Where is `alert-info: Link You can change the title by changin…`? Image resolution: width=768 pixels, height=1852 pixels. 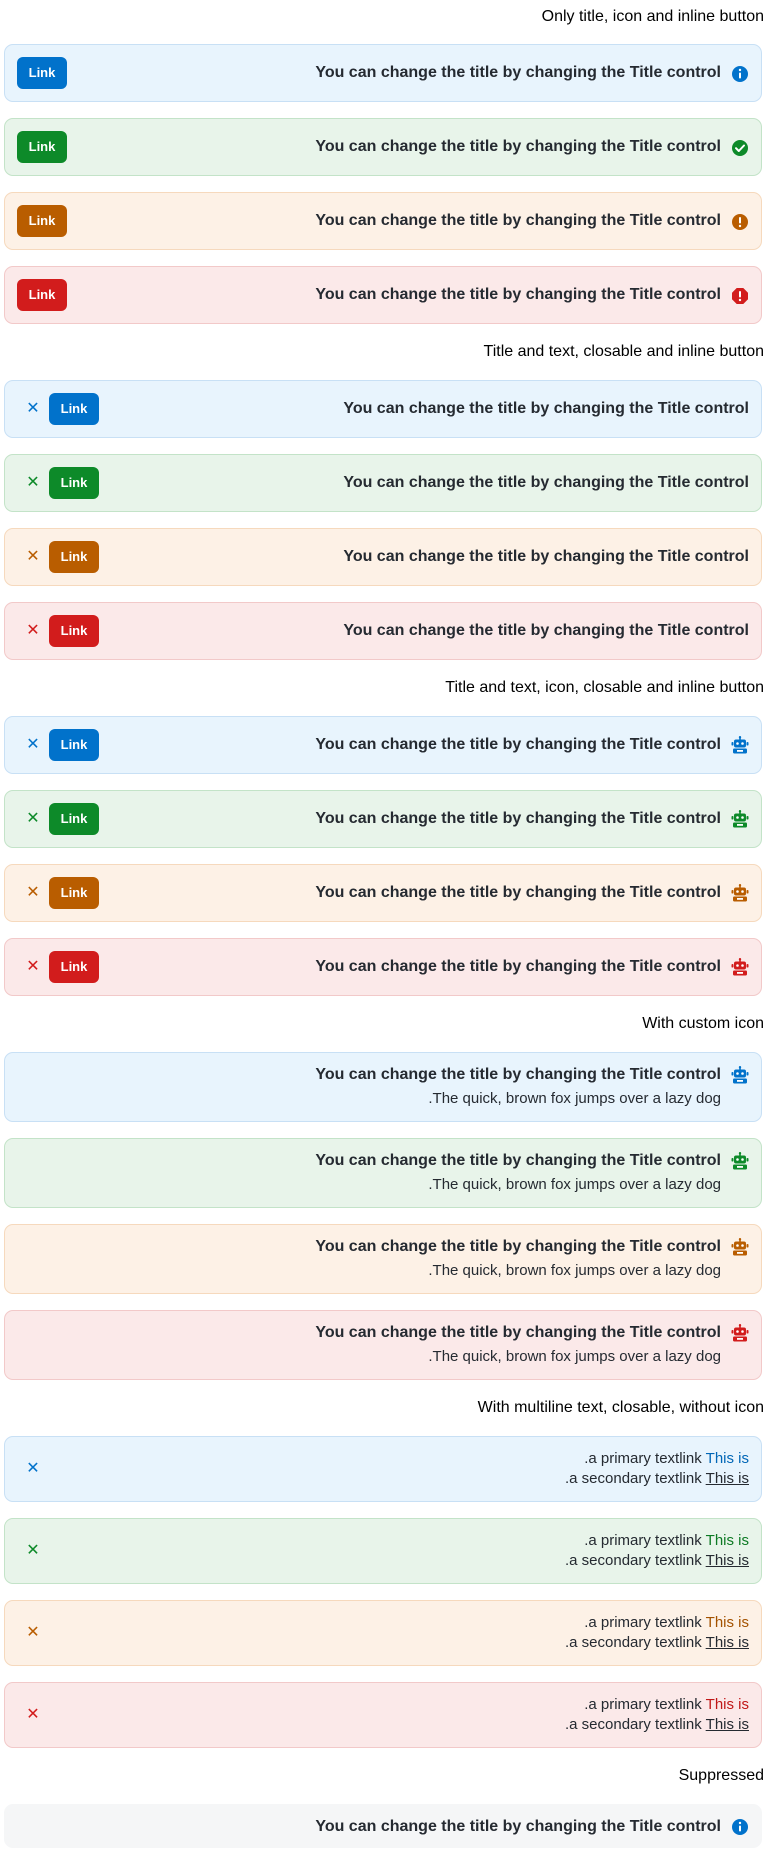
alert-info: Link You can change the title by changin… is located at coordinates (383, 73).